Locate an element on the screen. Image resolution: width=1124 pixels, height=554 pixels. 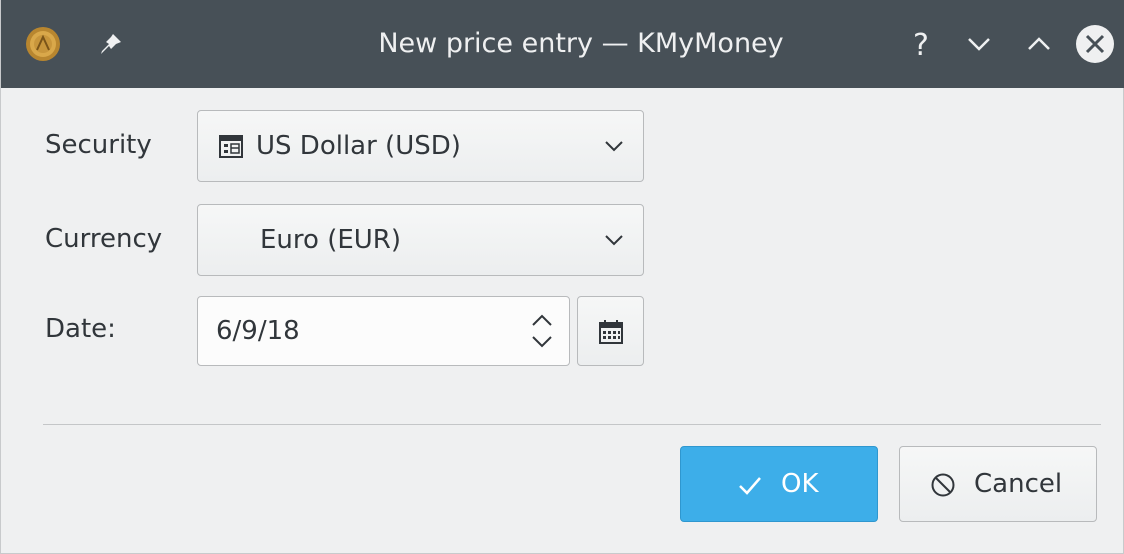
currency-value: Euro (EUR) is located at coordinates (331, 240).